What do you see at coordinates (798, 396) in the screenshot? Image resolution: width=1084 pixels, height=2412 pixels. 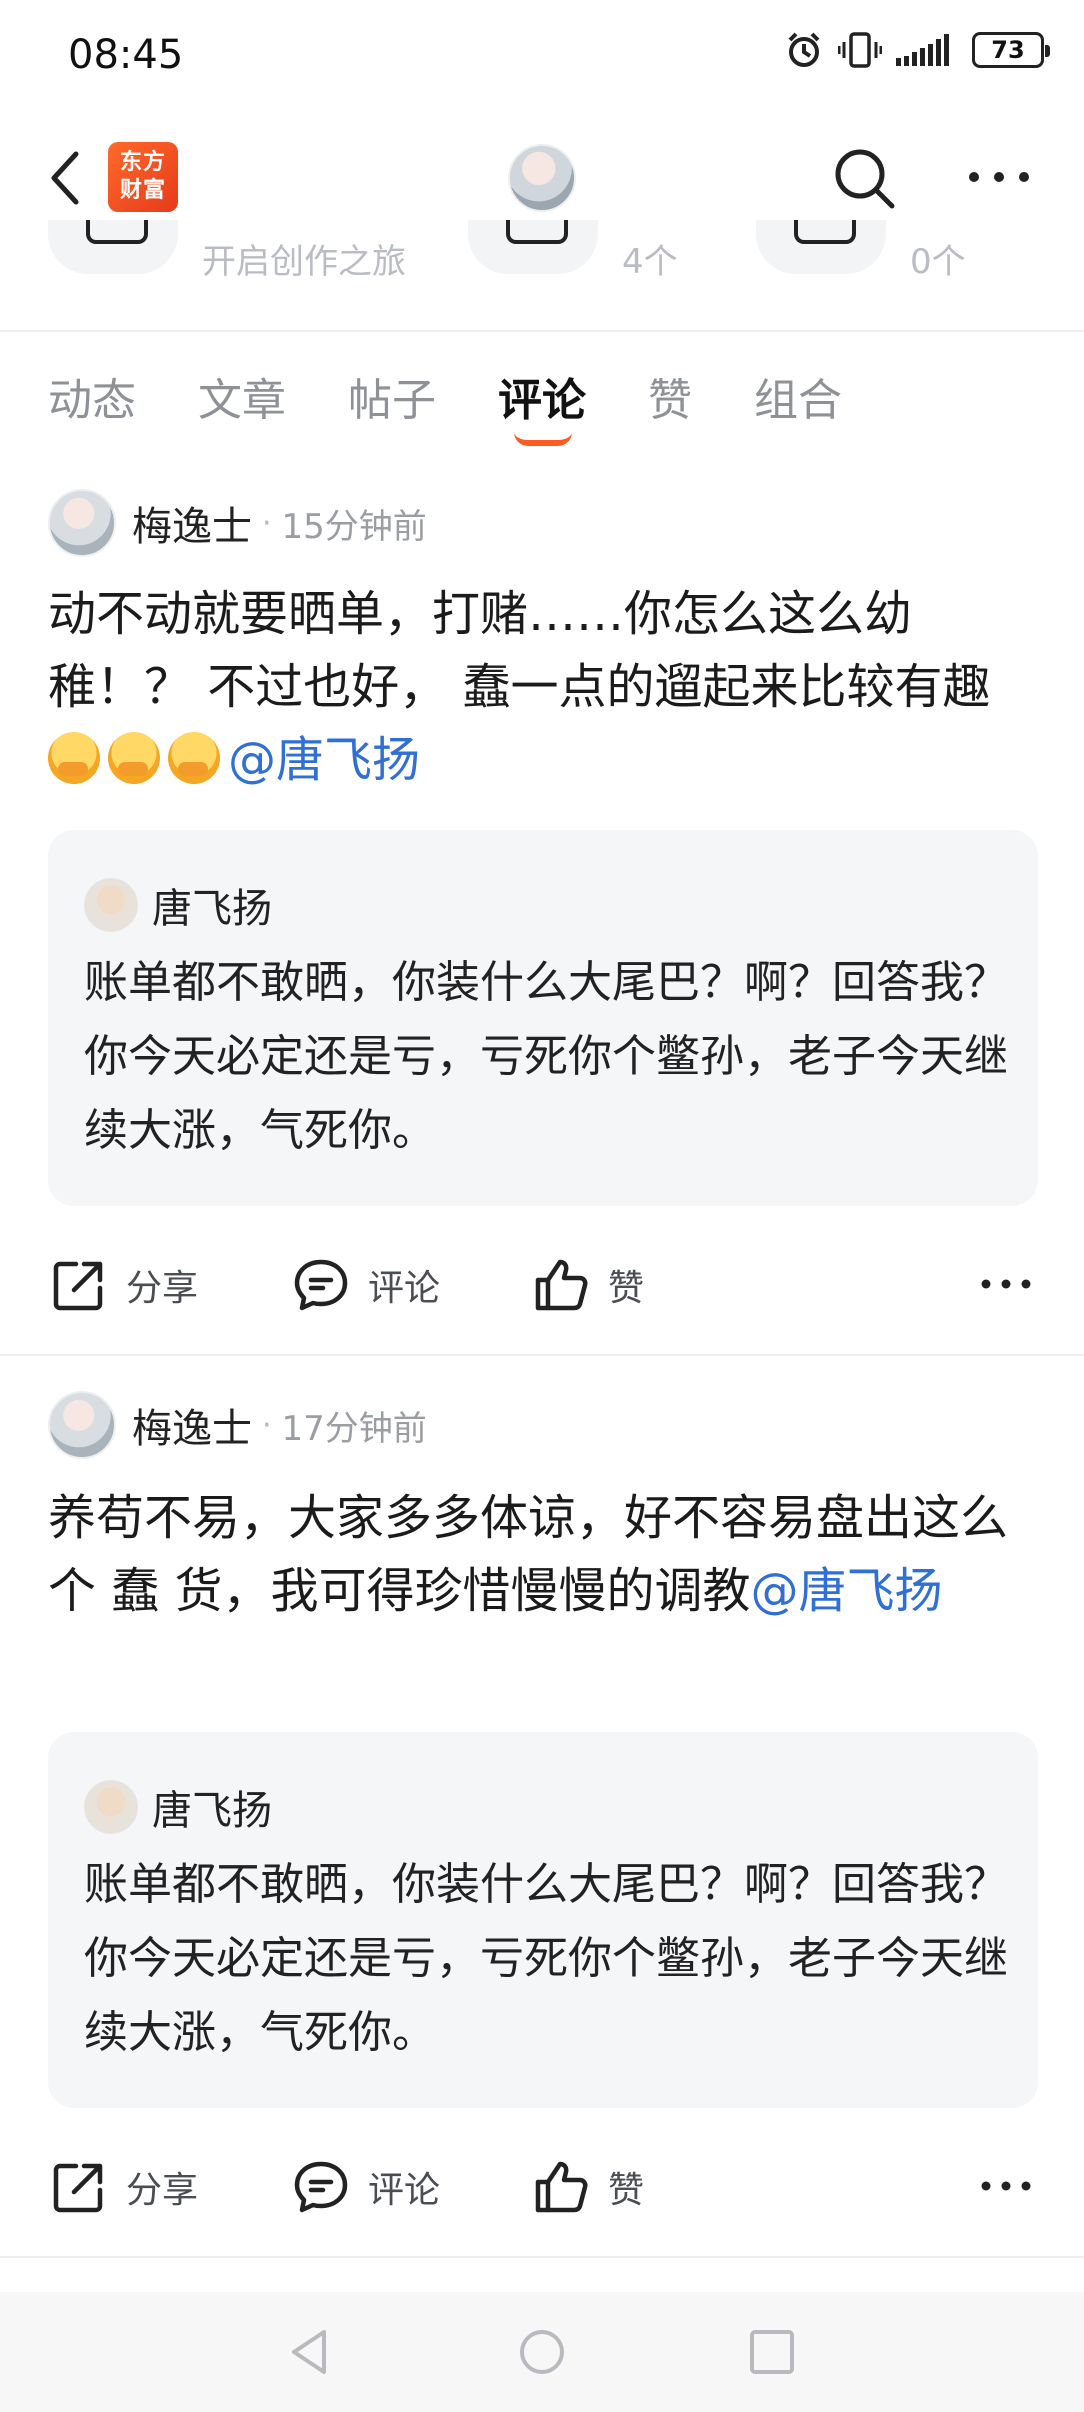 I see `tab-portfolio: 组合` at bounding box center [798, 396].